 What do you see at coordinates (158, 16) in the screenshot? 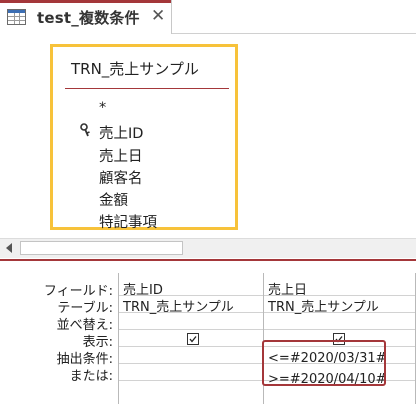
I see `close-icon: ✕` at bounding box center [158, 16].